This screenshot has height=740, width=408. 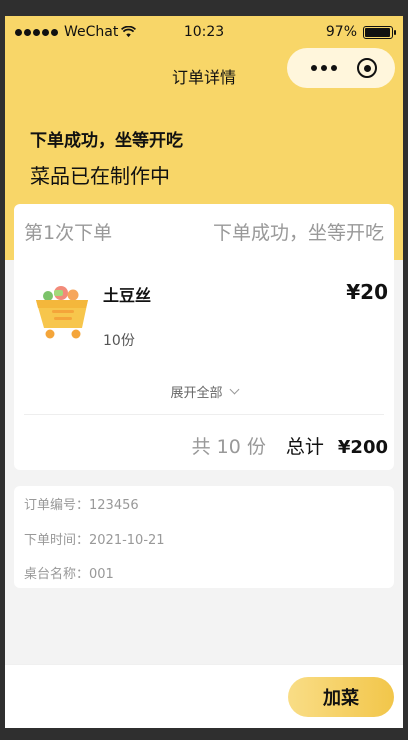 I want to click on battery-icon, so click(x=379, y=32).